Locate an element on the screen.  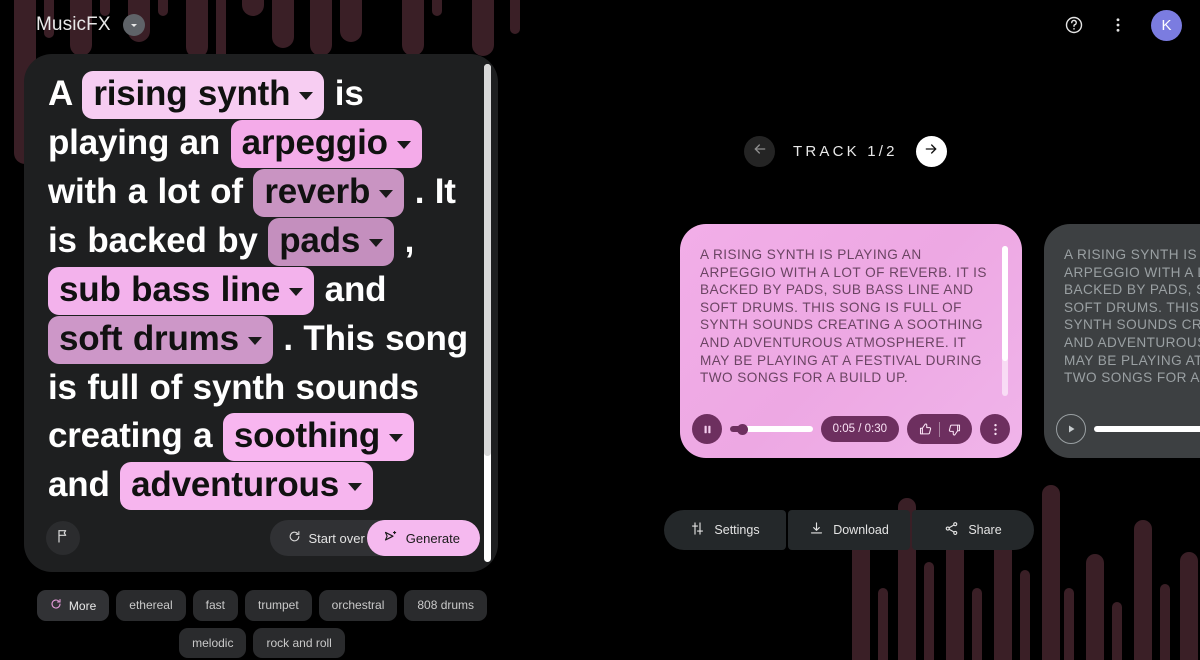
suggestion-chip: ethereal is located at coordinates (151, 605).